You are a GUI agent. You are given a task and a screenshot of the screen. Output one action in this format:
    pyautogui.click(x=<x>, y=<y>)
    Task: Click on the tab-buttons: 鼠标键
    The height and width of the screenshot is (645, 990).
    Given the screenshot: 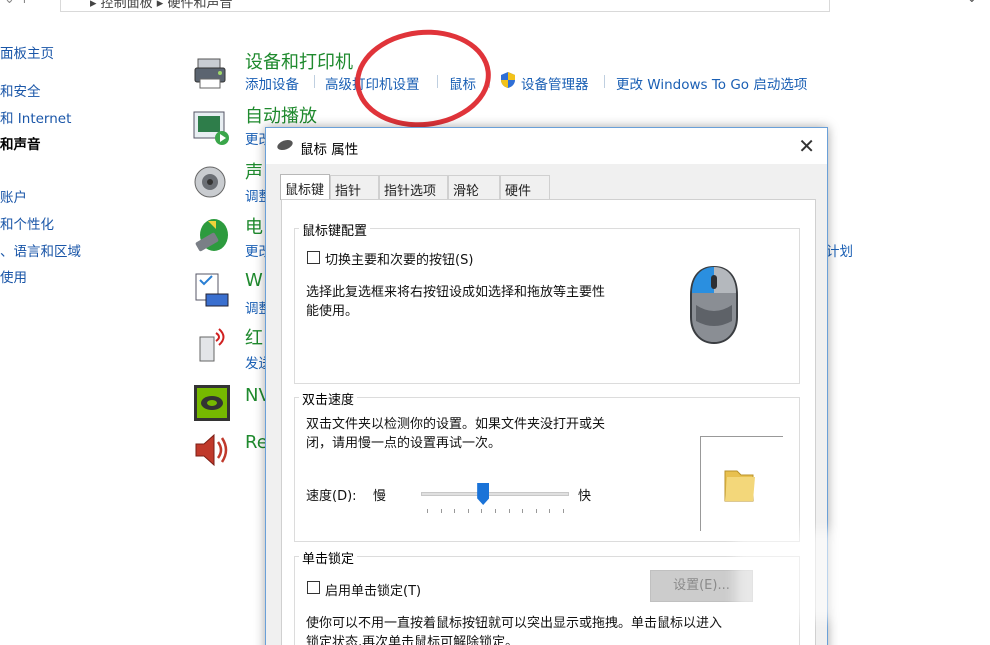 What is the action you would take?
    pyautogui.click(x=305, y=187)
    